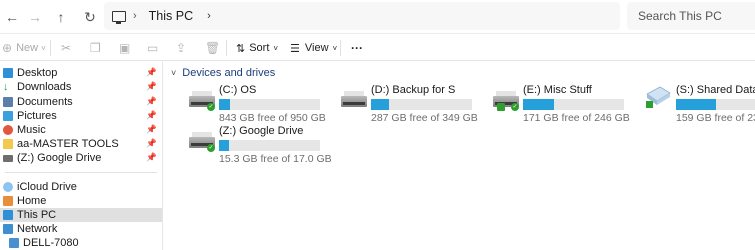  Describe the element at coordinates (81, 116) in the screenshot. I see `nav-item-pictures: Pictures 📌` at that location.